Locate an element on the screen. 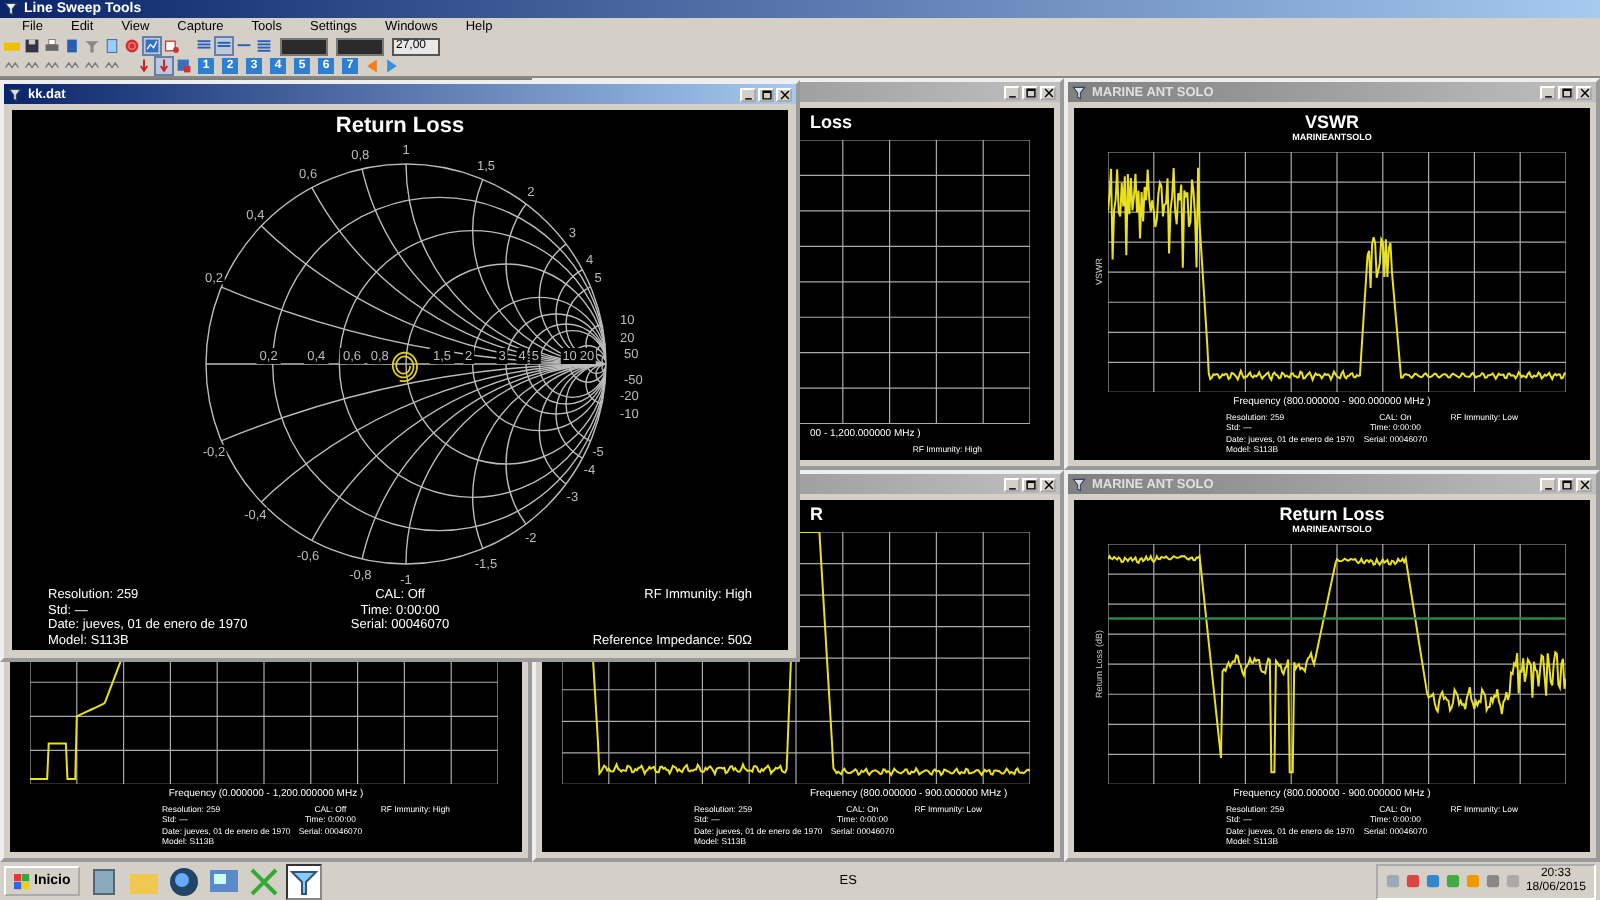 The height and width of the screenshot is (900, 1600). clipboard-icon is located at coordinates (112, 46).